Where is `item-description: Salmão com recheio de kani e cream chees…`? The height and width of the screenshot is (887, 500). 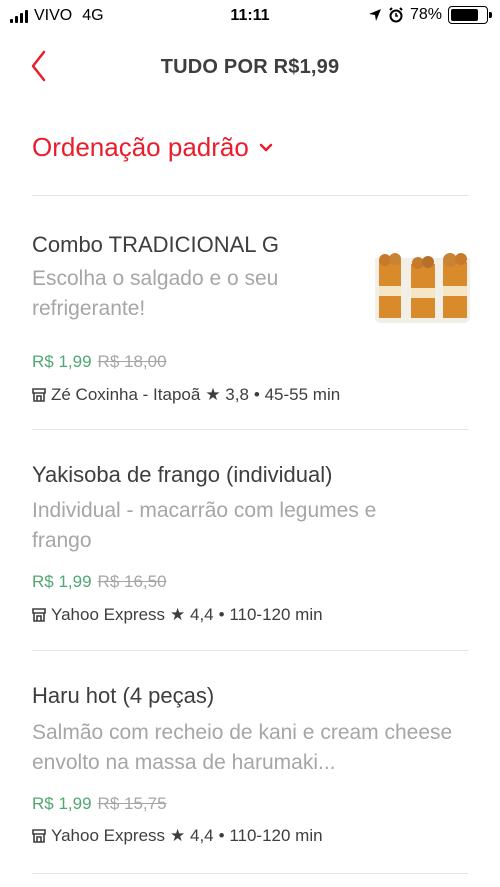
item-description: Salmão com recheio de kani e cream chees… is located at coordinates (242, 747).